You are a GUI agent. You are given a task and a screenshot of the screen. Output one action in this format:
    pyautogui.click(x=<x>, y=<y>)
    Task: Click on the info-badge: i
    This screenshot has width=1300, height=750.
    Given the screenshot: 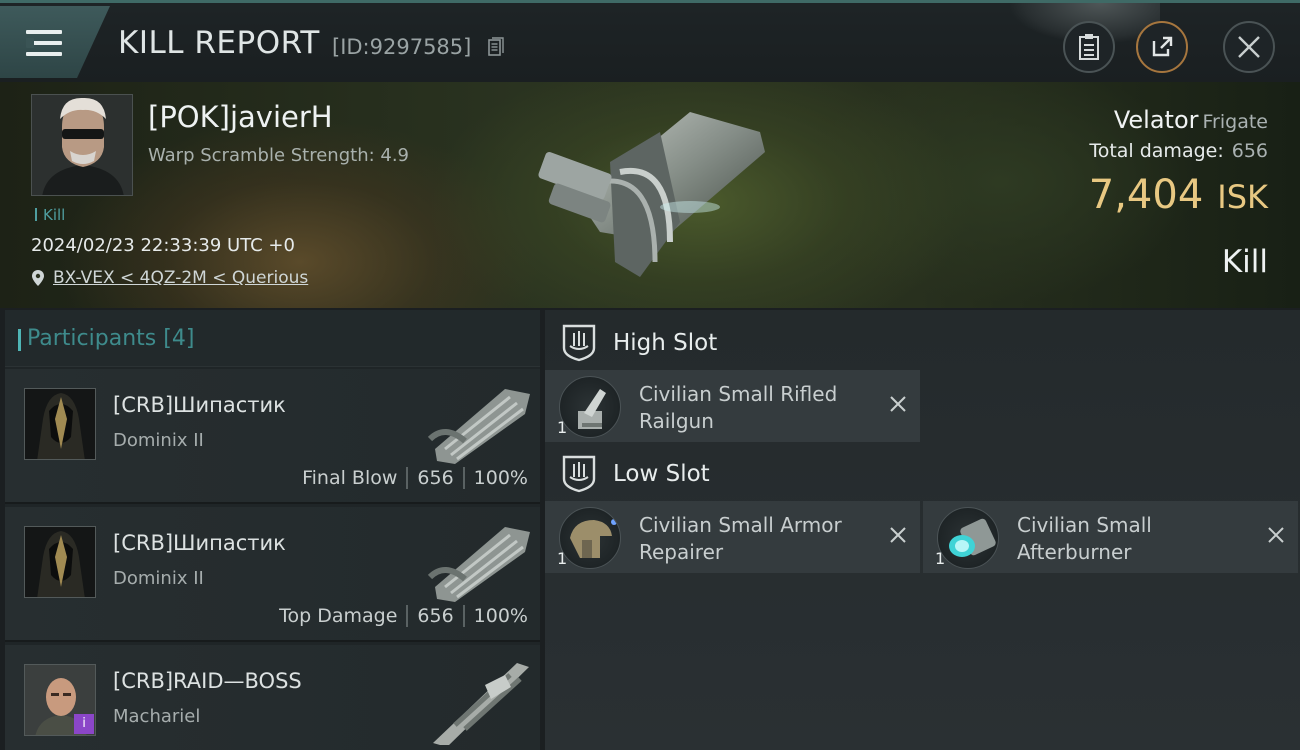 What is the action you would take?
    pyautogui.click(x=84, y=724)
    